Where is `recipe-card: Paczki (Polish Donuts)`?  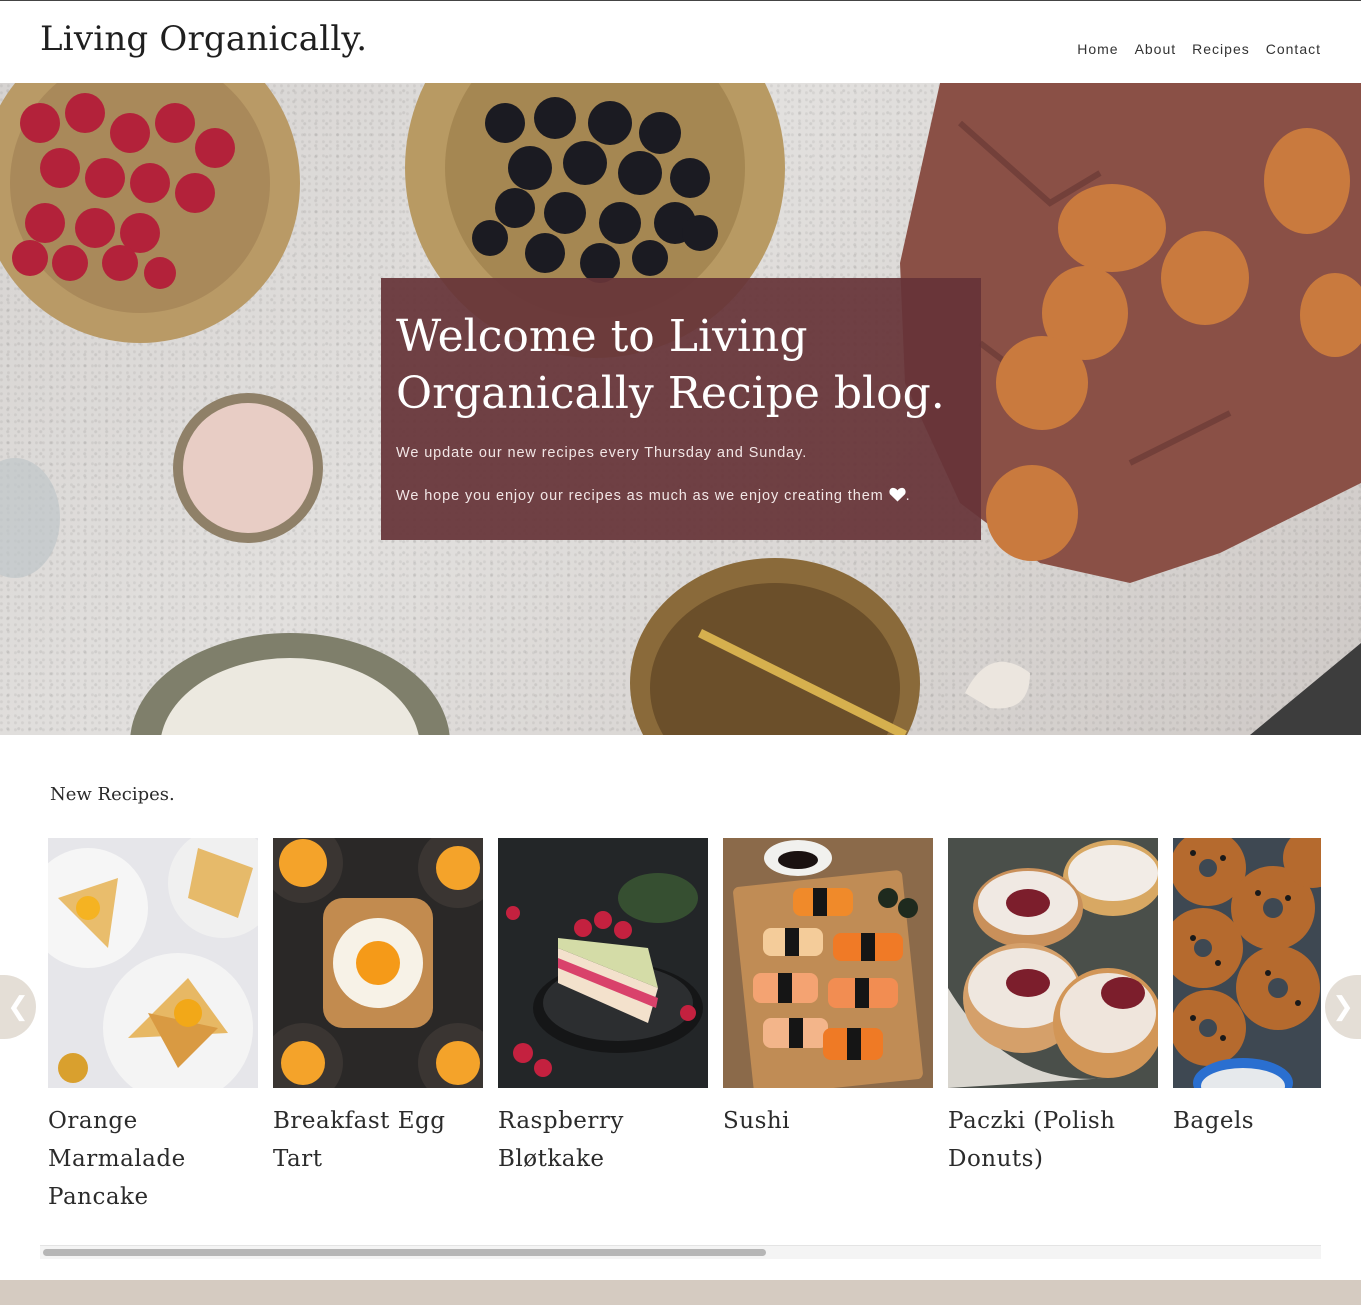
recipe-card: Paczki (Polish Donuts) is located at coordinates (1053, 1008).